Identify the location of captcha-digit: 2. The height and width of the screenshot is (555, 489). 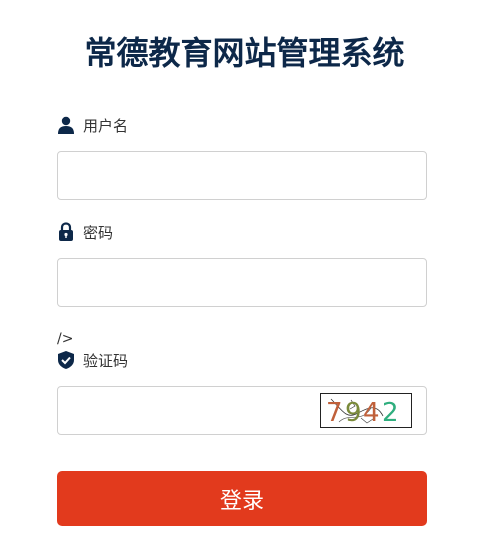
(390, 412).